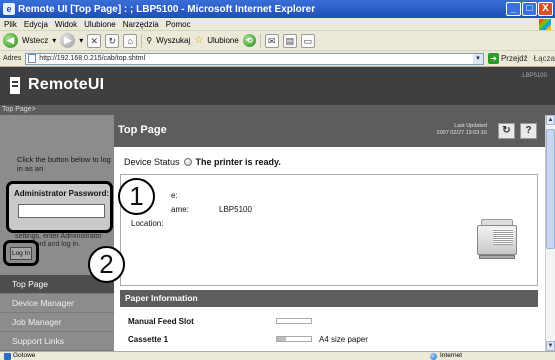 This screenshot has width=555, height=360. What do you see at coordinates (307, 40) in the screenshot?
I see `edit-icon: ▭` at bounding box center [307, 40].